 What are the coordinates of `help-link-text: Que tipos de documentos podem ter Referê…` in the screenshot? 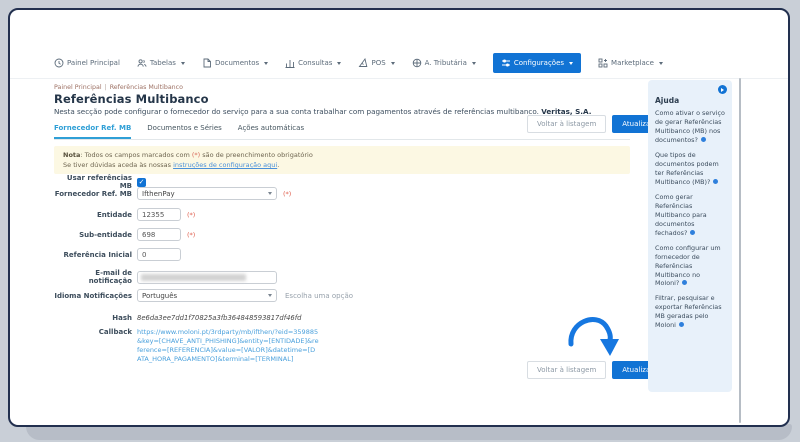 It's located at (687, 168).